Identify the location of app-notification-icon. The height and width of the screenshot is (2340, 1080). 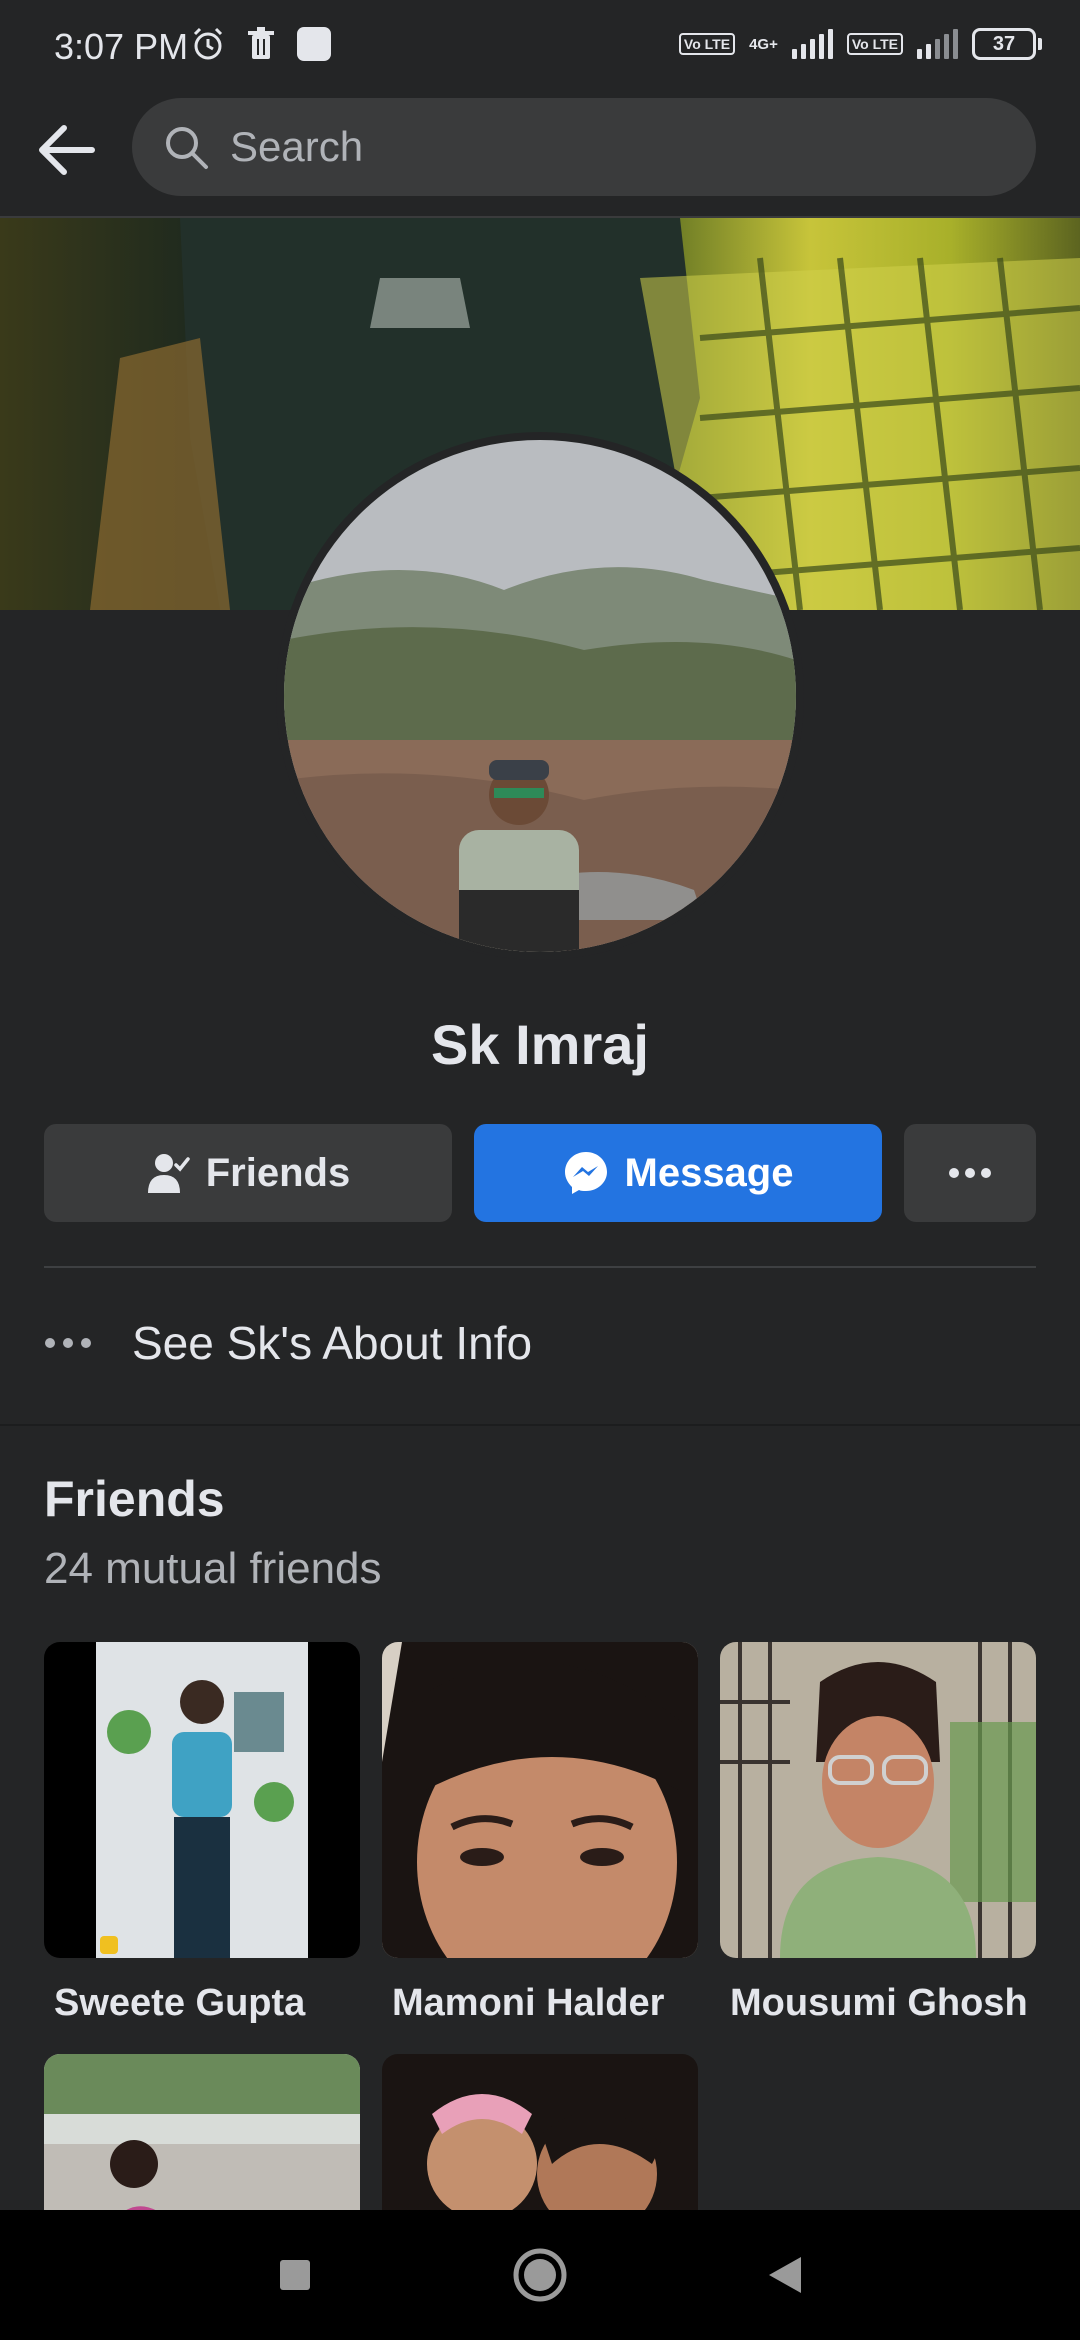
(314, 44).